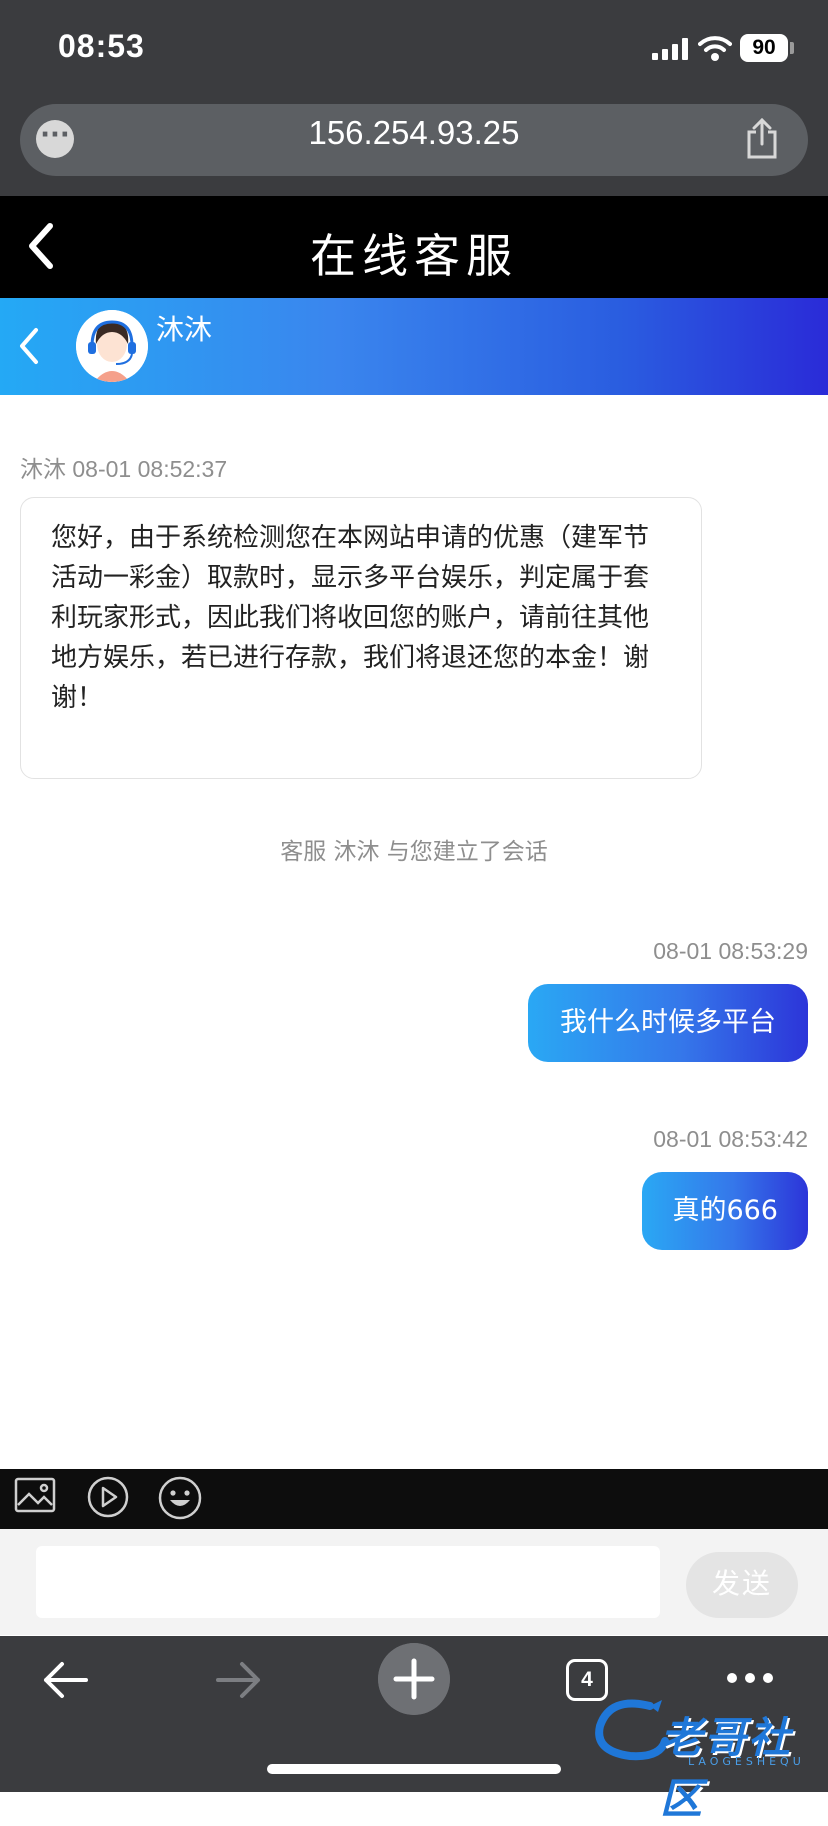 This screenshot has height=1826, width=828. I want to click on avatar, so click(112, 346).